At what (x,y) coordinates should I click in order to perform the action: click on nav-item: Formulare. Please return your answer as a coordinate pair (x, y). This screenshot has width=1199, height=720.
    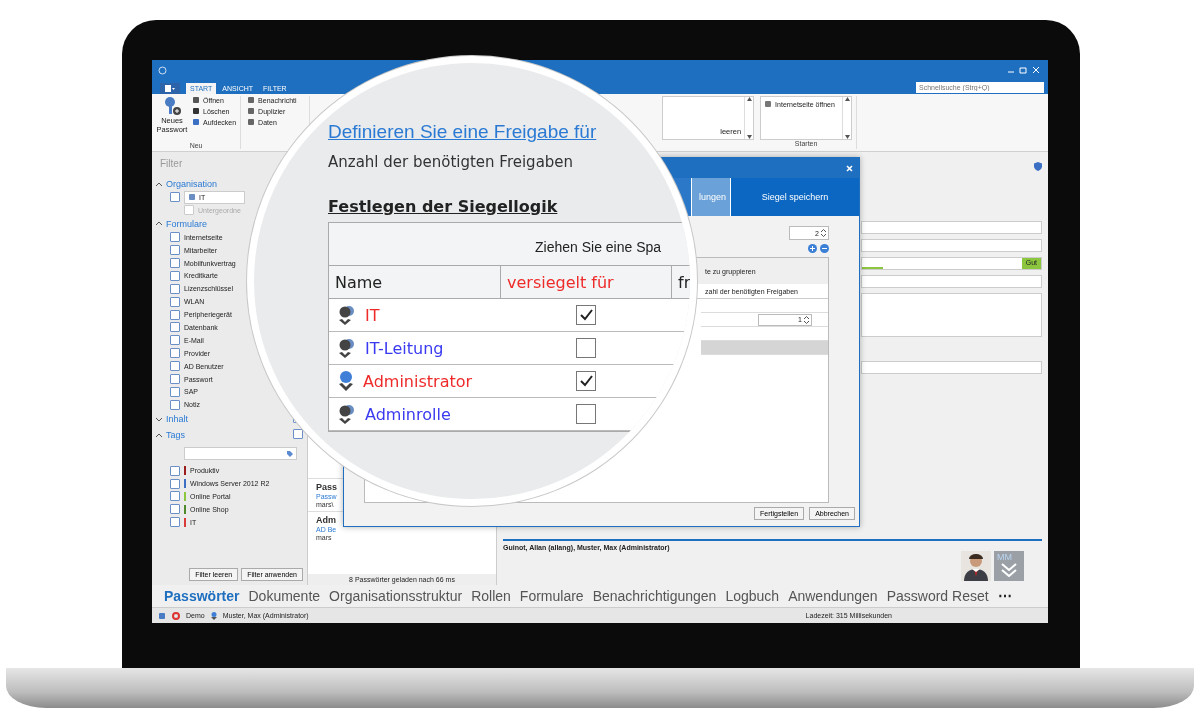
    Looking at the image, I should click on (551, 596).